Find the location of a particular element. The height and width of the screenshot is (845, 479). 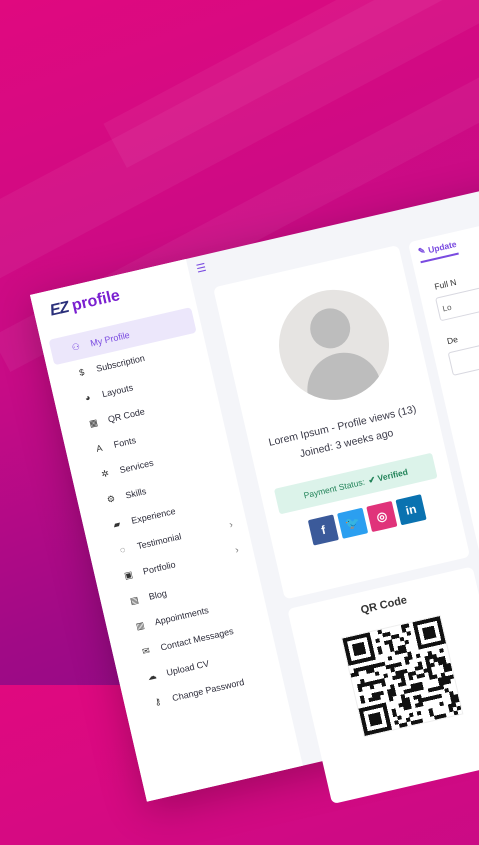

sidebar-item-label: Blog is located at coordinates (157, 595).